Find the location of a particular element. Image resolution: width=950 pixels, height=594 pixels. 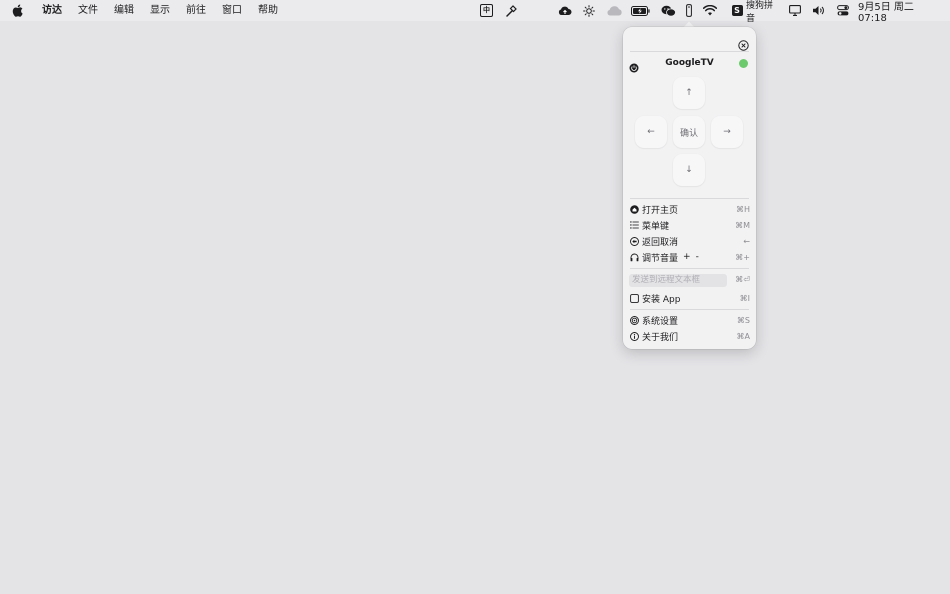

home-icon is located at coordinates (634, 209).